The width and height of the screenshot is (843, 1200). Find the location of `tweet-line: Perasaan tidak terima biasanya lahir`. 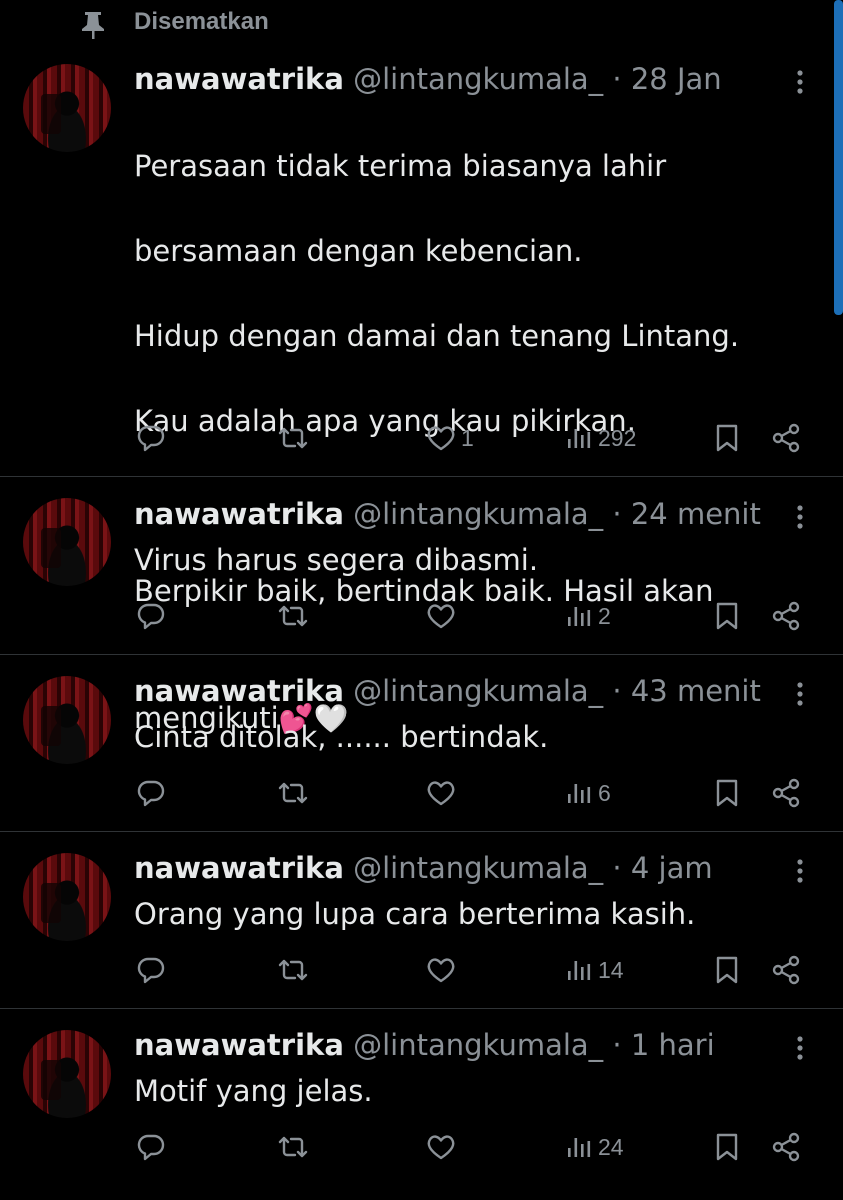

tweet-line: Perasaan tidak terima biasanya lahir is located at coordinates (400, 165).